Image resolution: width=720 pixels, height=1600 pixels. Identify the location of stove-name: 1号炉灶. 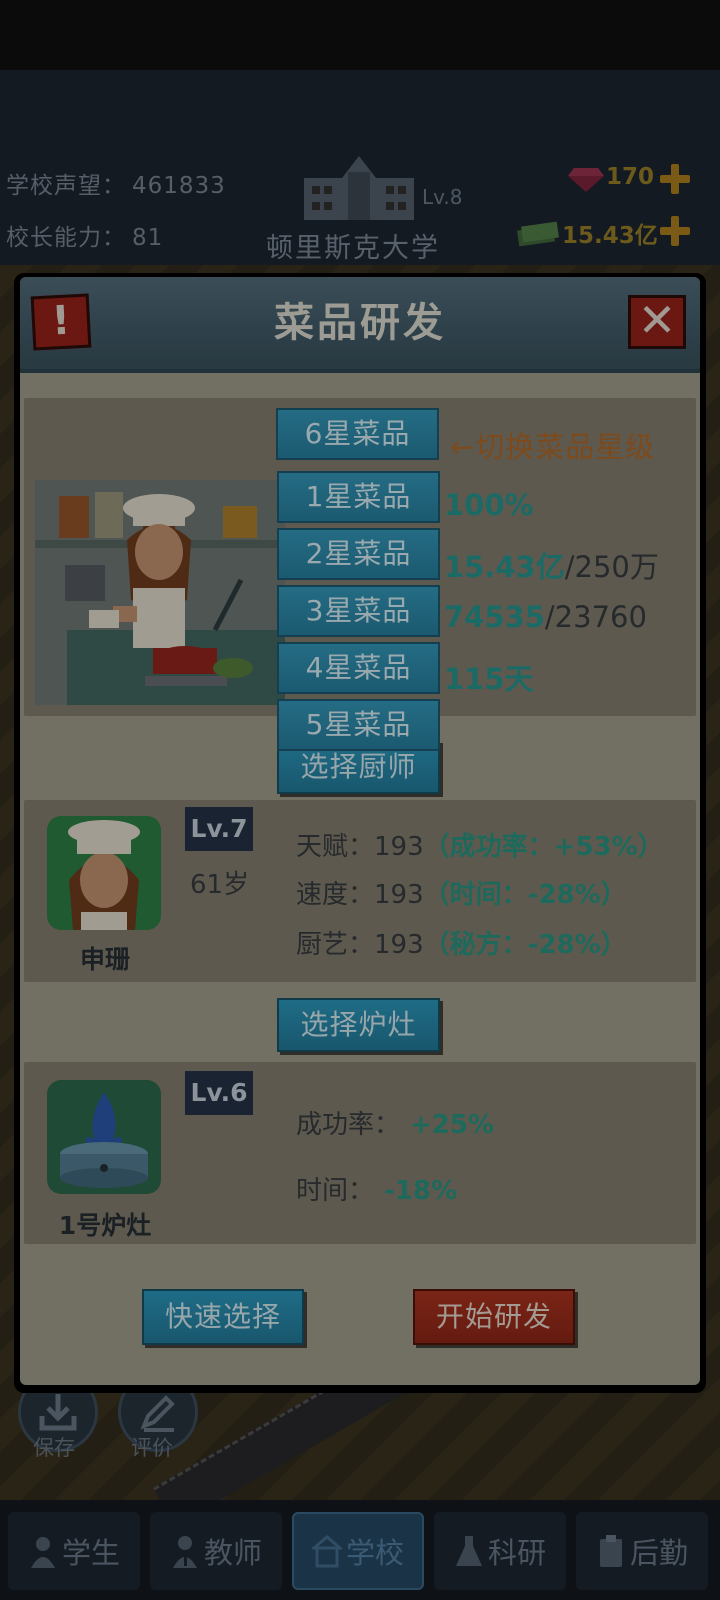
(105, 1225).